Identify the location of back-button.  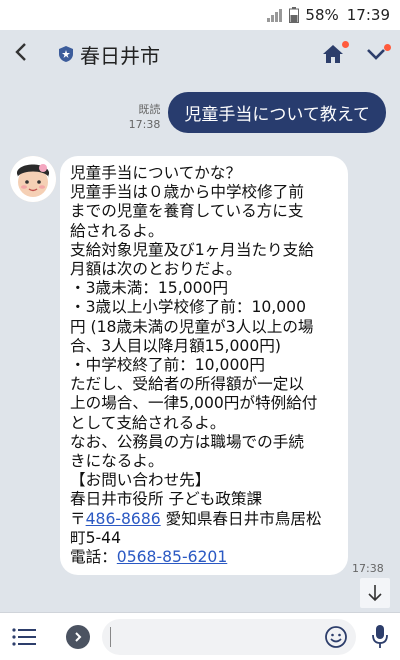
(28, 54).